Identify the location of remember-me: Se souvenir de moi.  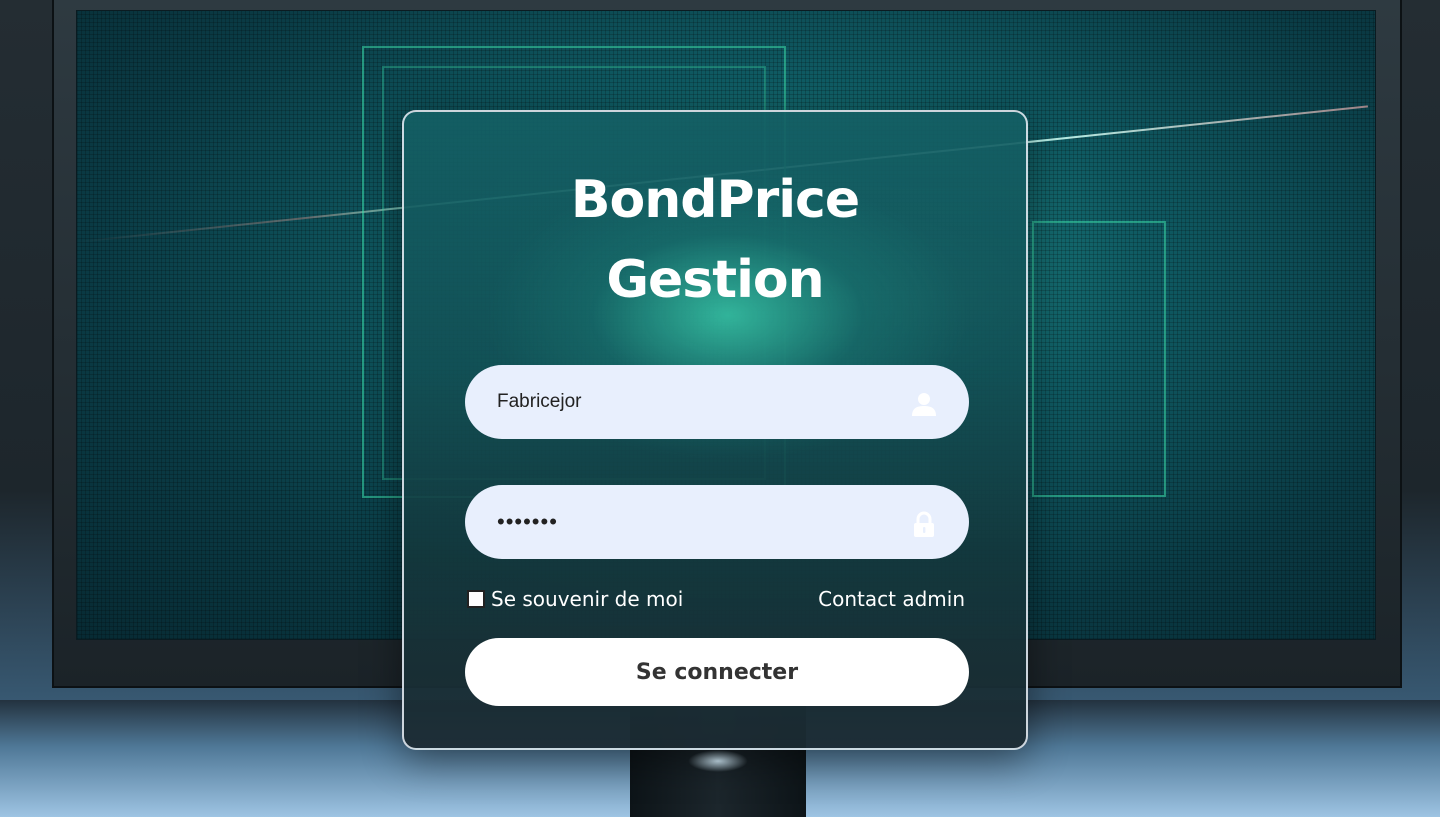
(575, 599).